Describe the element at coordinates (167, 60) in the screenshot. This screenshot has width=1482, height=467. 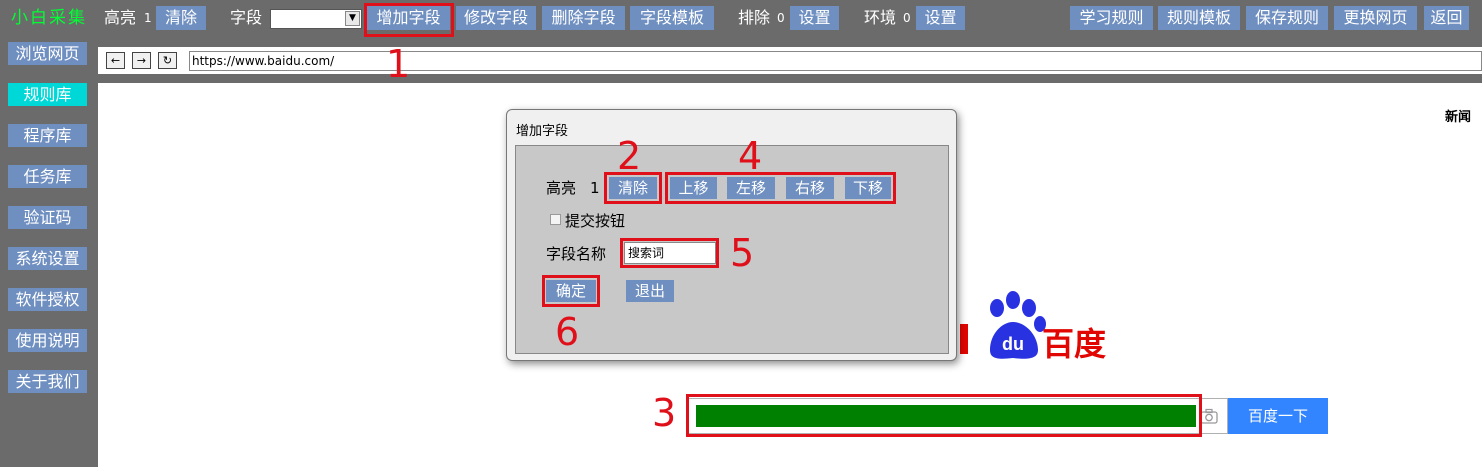
I see `refresh-icon: ↻` at that location.